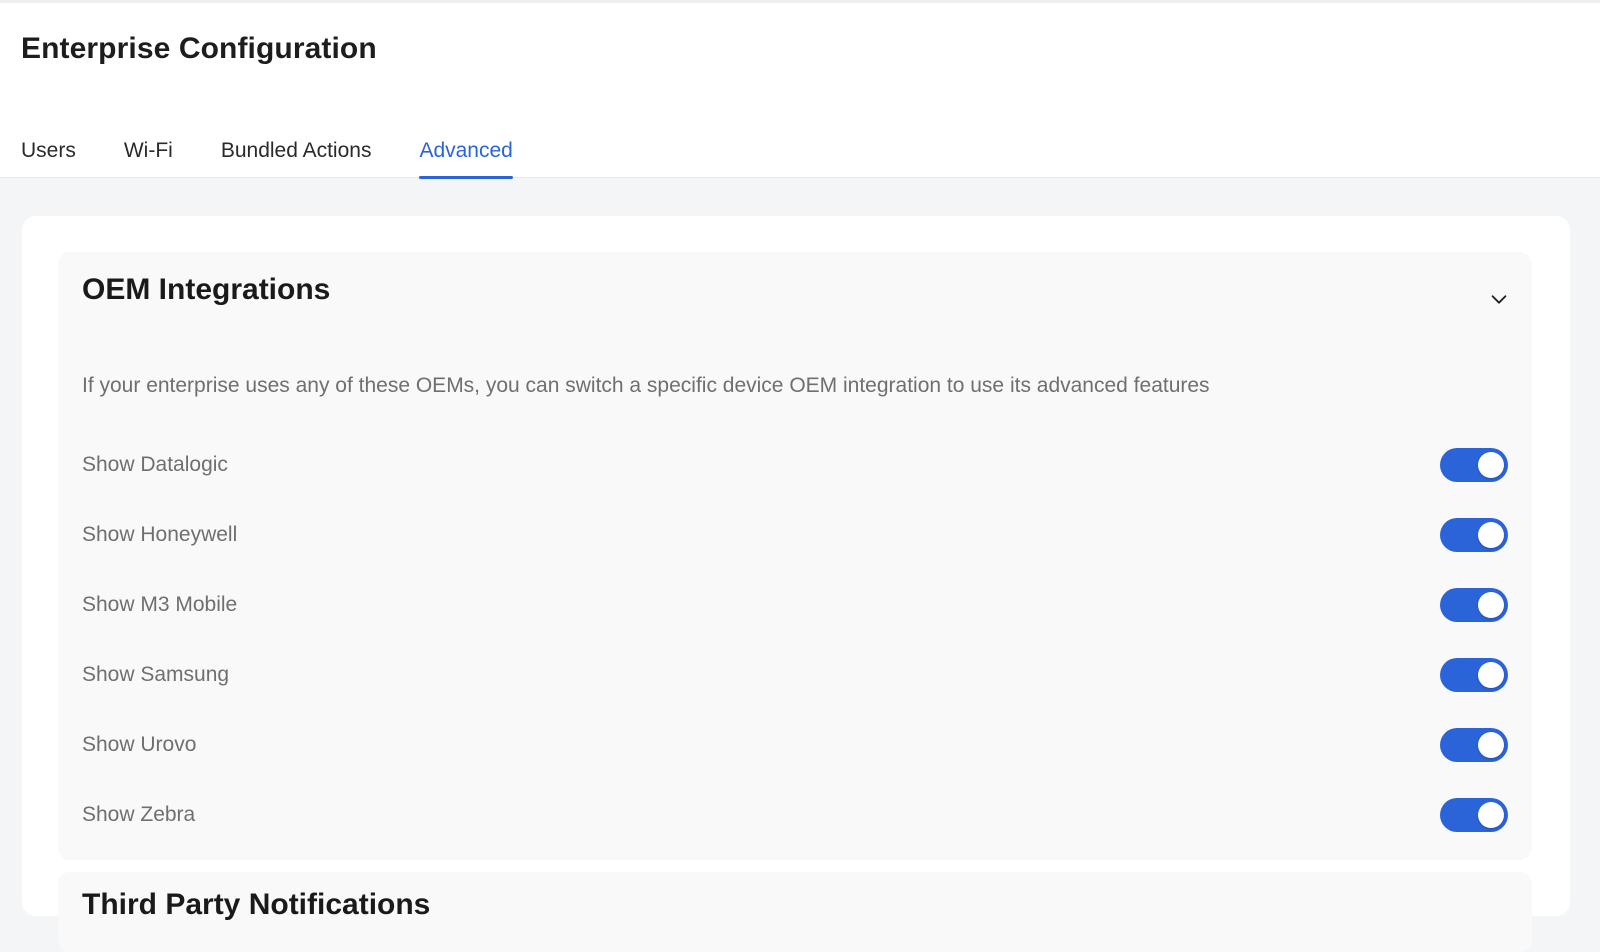 This screenshot has width=1600, height=952. What do you see at coordinates (156, 674) in the screenshot?
I see `toggle-label: Show Samsung` at bounding box center [156, 674].